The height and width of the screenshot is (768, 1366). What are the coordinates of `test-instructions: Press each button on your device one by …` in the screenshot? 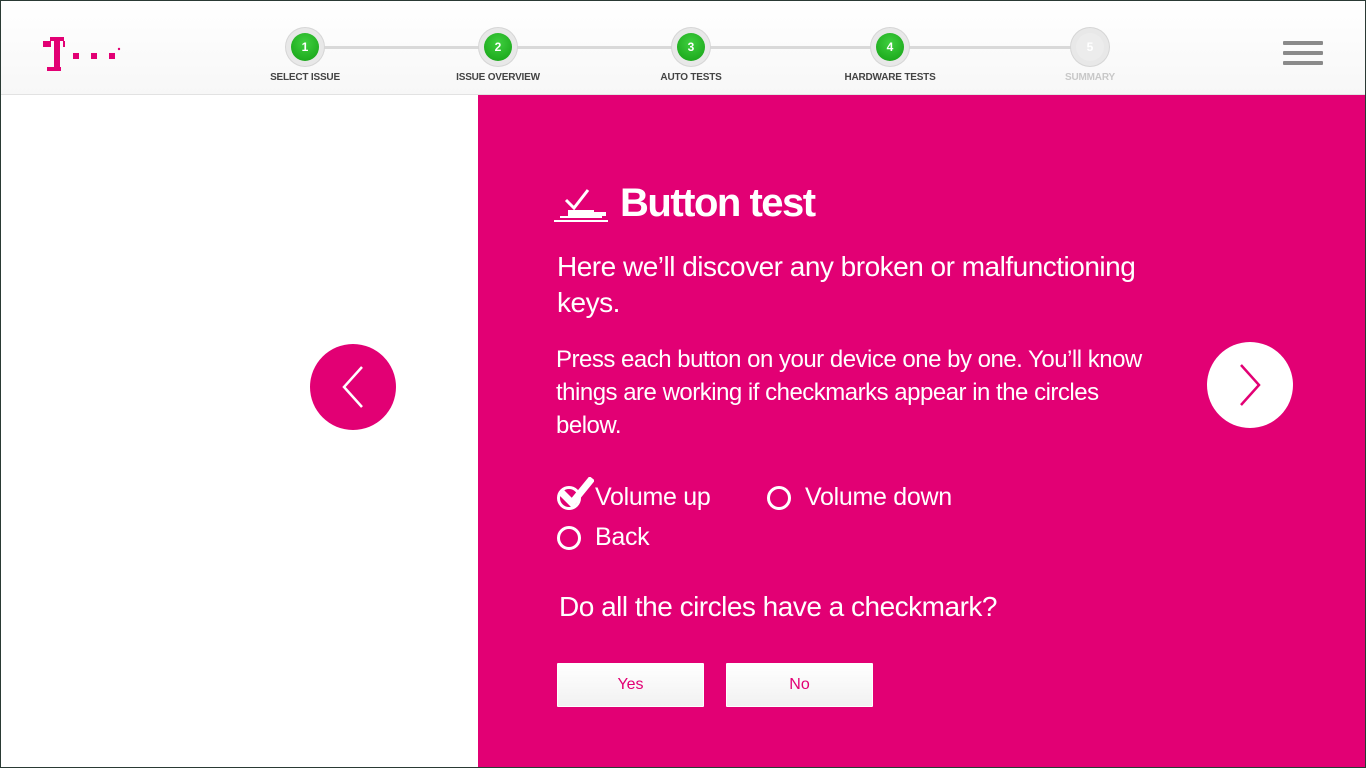 It's located at (849, 392).